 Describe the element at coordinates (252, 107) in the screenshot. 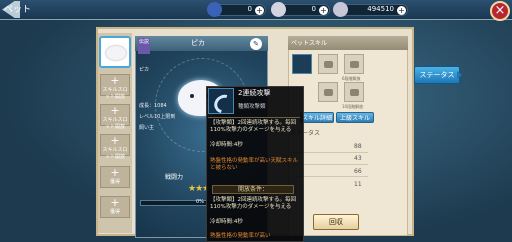

I see `tooltip-subtitle: 種類攻撃類` at that location.